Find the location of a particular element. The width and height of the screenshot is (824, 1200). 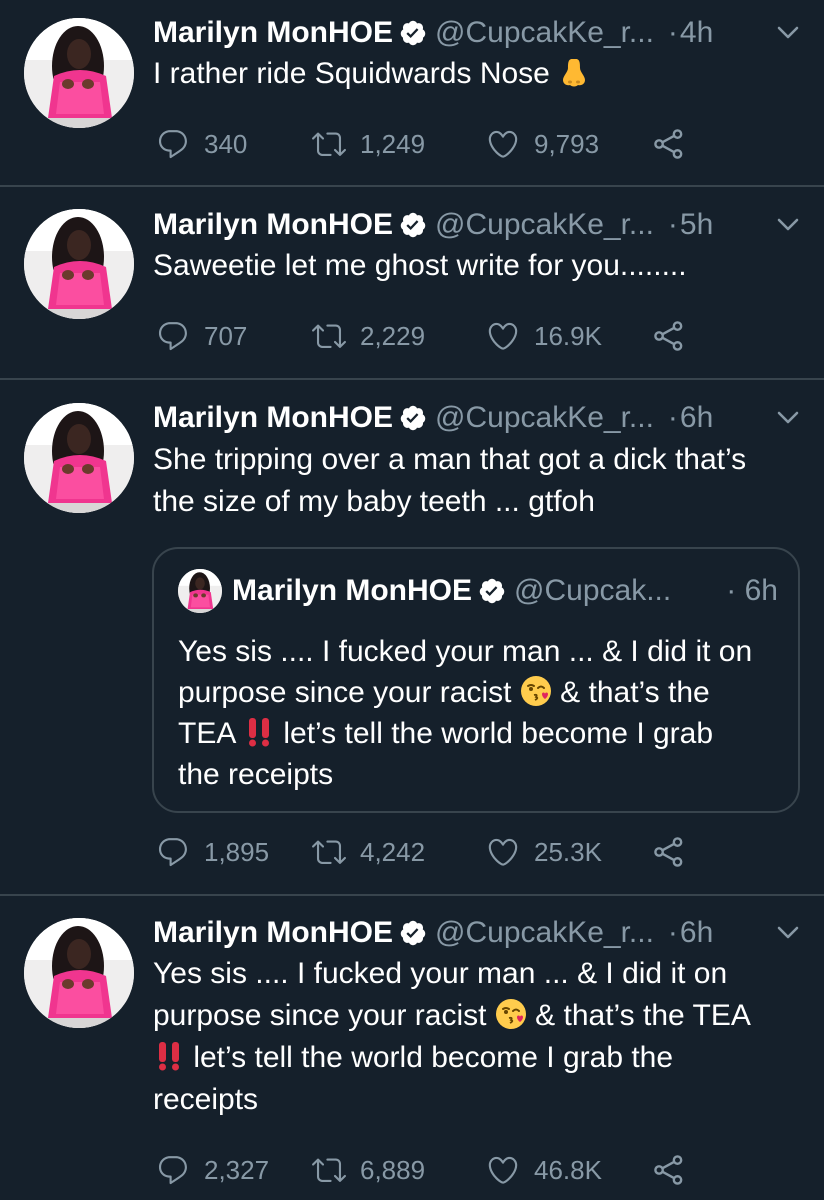

like-button: 46.8K is located at coordinates (544, 1170).